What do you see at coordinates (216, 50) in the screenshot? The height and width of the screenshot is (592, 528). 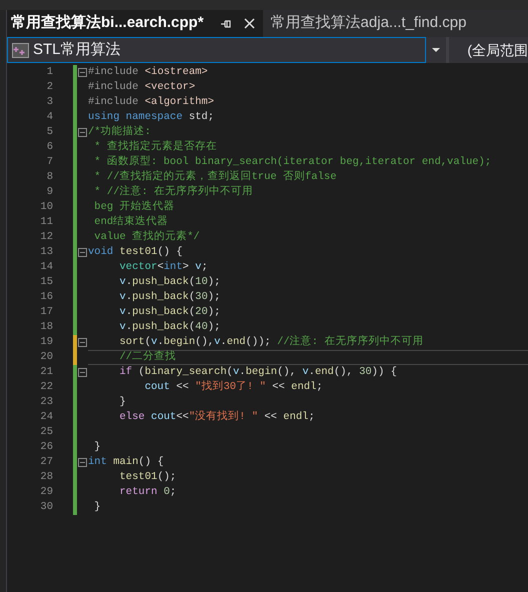 I see `project-dropdown: STL常用算法` at bounding box center [216, 50].